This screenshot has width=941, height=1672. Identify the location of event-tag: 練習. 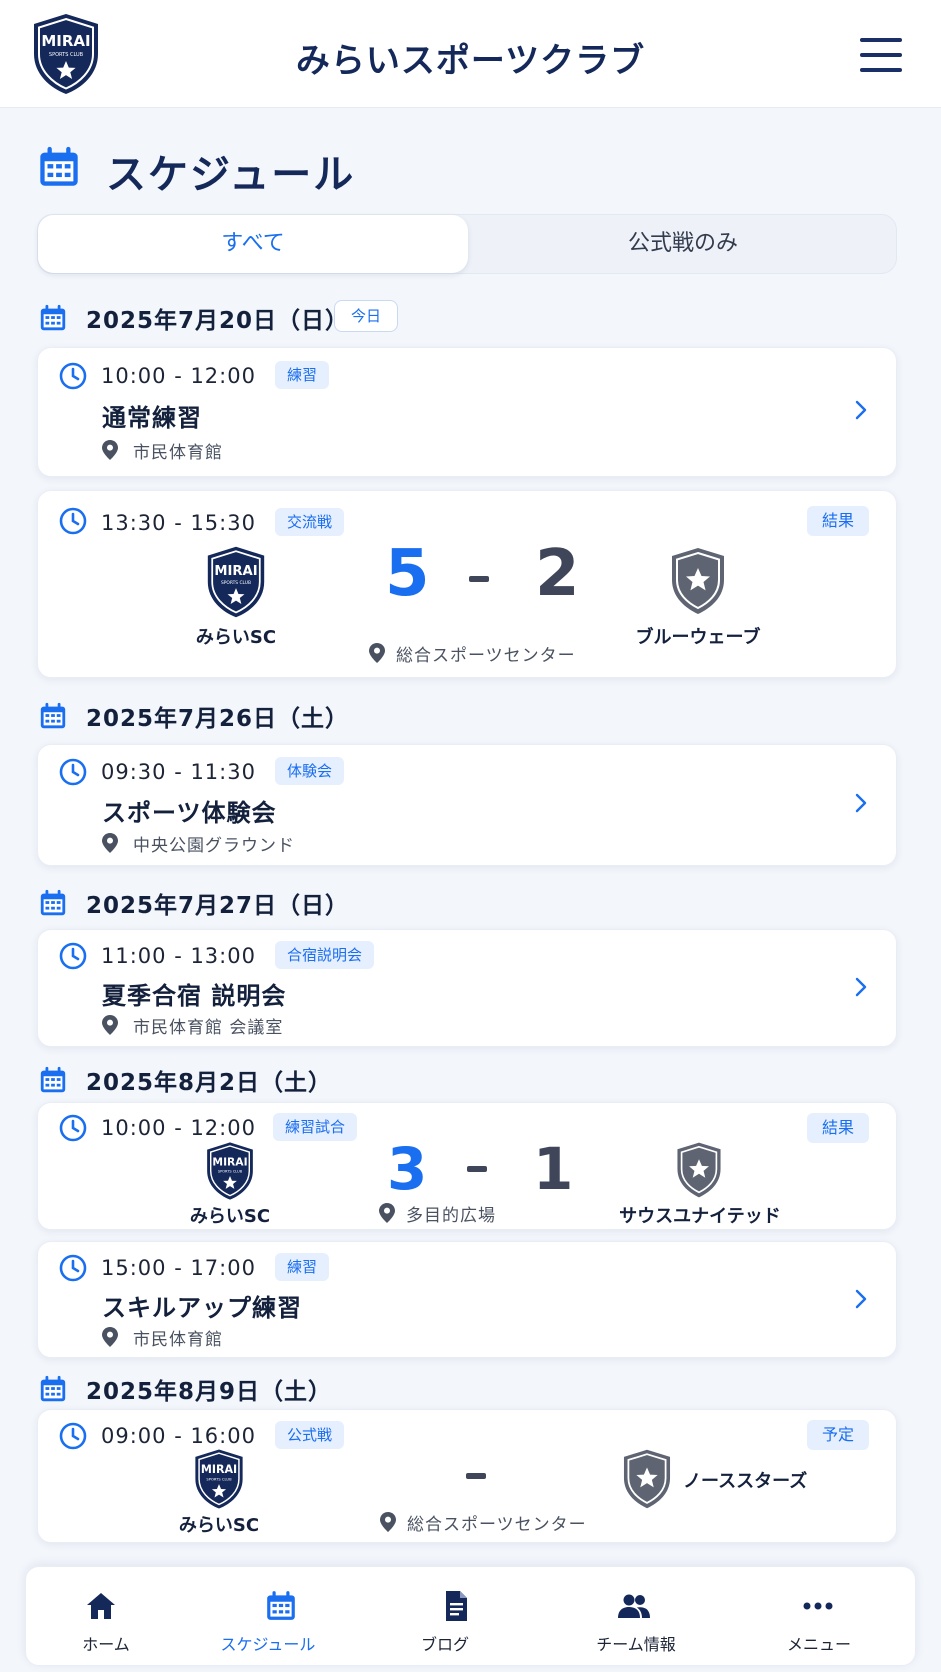
(302, 1267).